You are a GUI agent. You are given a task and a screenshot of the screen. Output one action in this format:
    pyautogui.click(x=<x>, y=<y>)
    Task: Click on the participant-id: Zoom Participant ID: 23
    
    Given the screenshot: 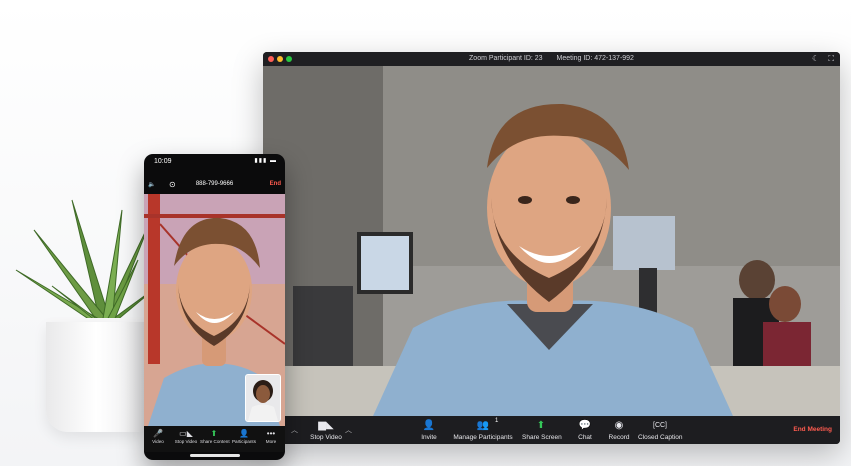 What is the action you would take?
    pyautogui.click(x=506, y=58)
    